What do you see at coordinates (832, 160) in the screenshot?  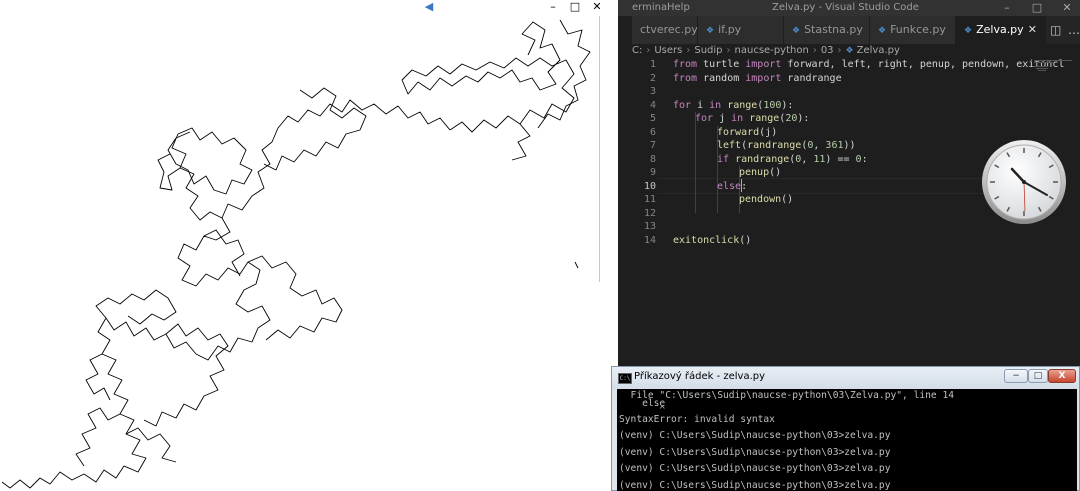 I see `code-line: 8 if randrange(0, 11) == 0:` at bounding box center [832, 160].